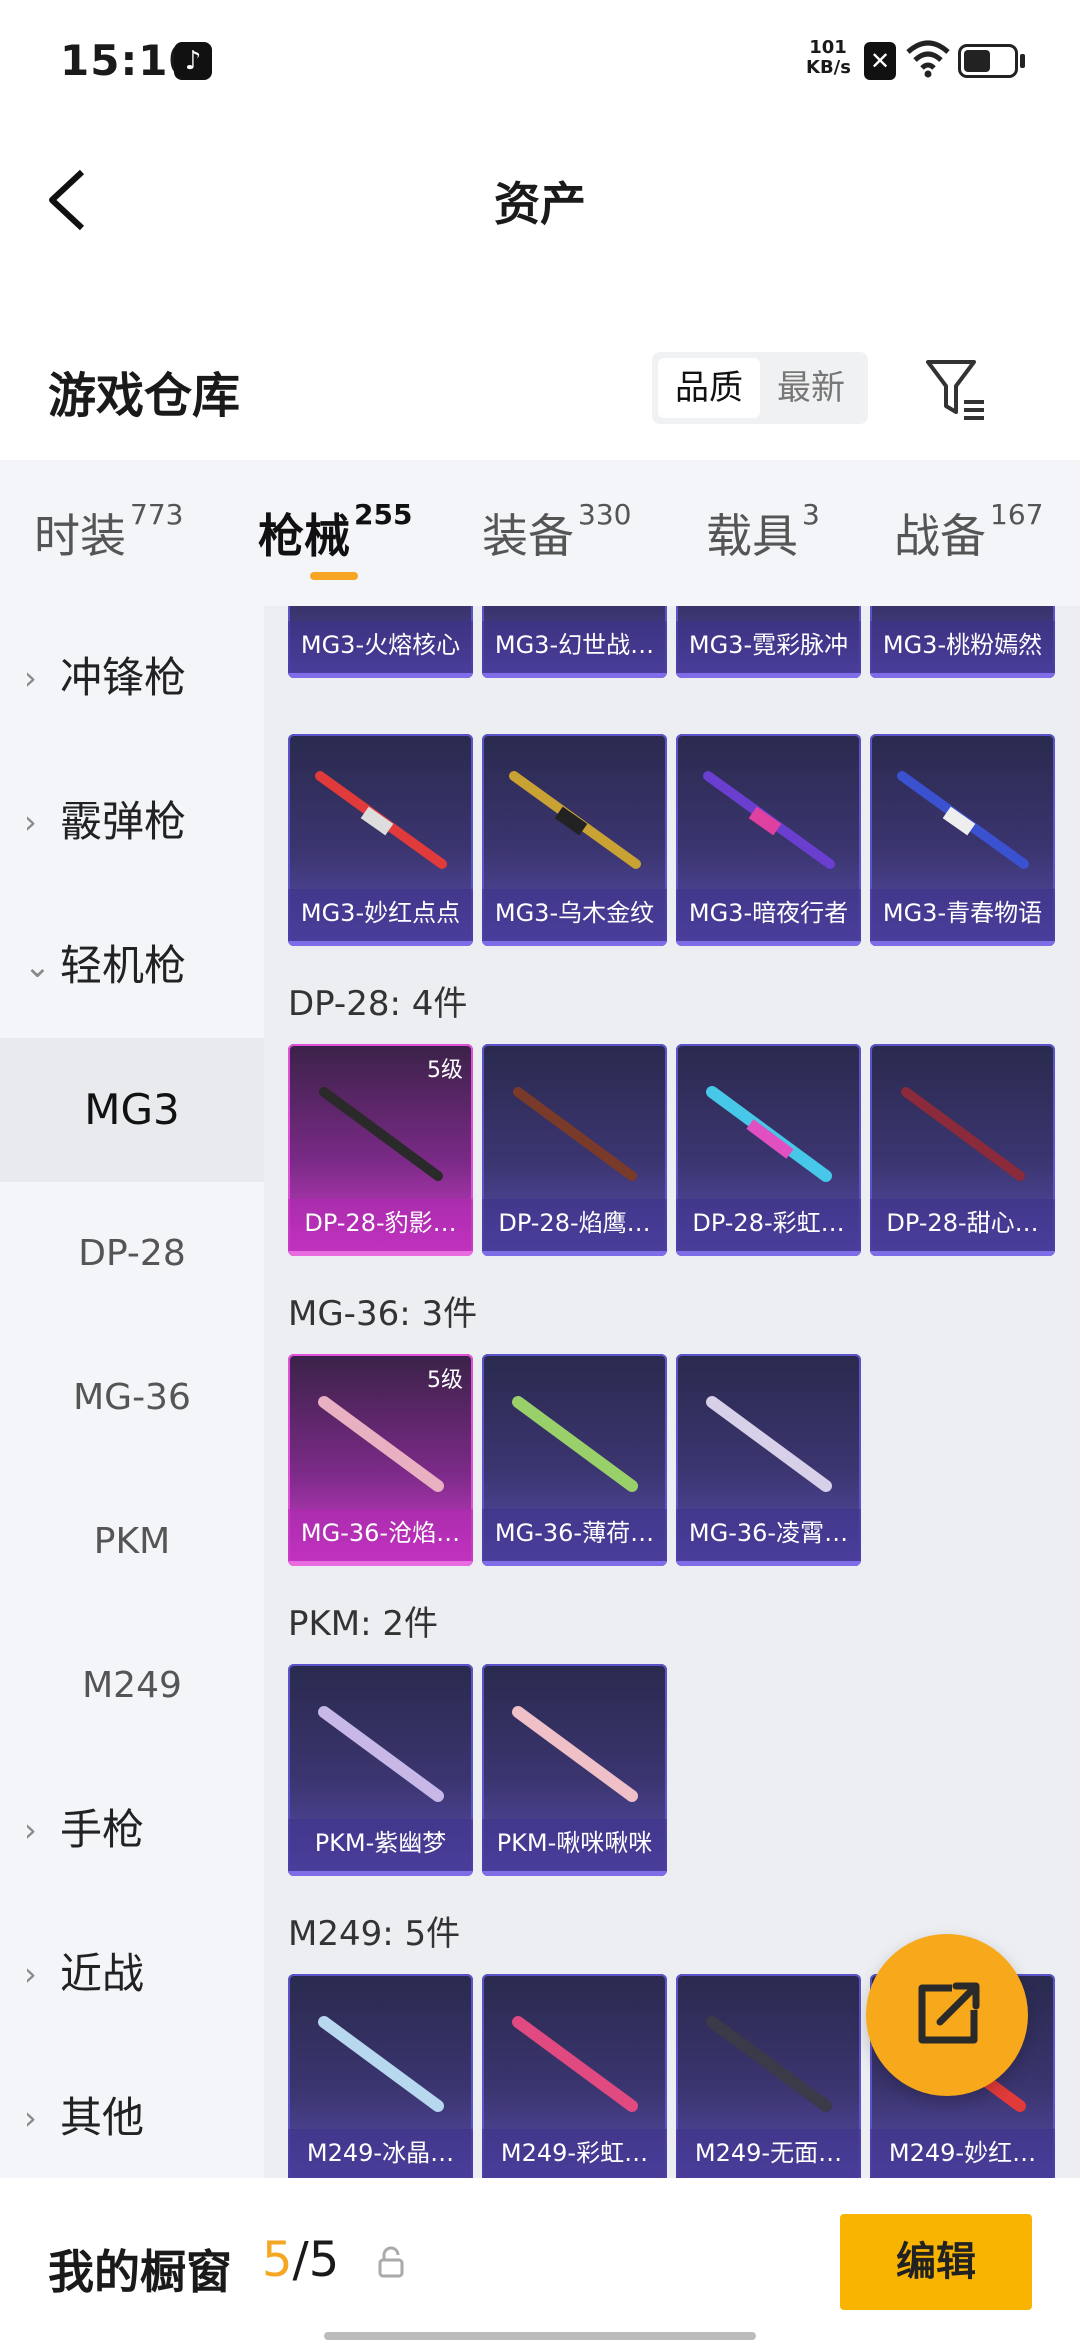  I want to click on net-speed-value: 101, so click(828, 47).